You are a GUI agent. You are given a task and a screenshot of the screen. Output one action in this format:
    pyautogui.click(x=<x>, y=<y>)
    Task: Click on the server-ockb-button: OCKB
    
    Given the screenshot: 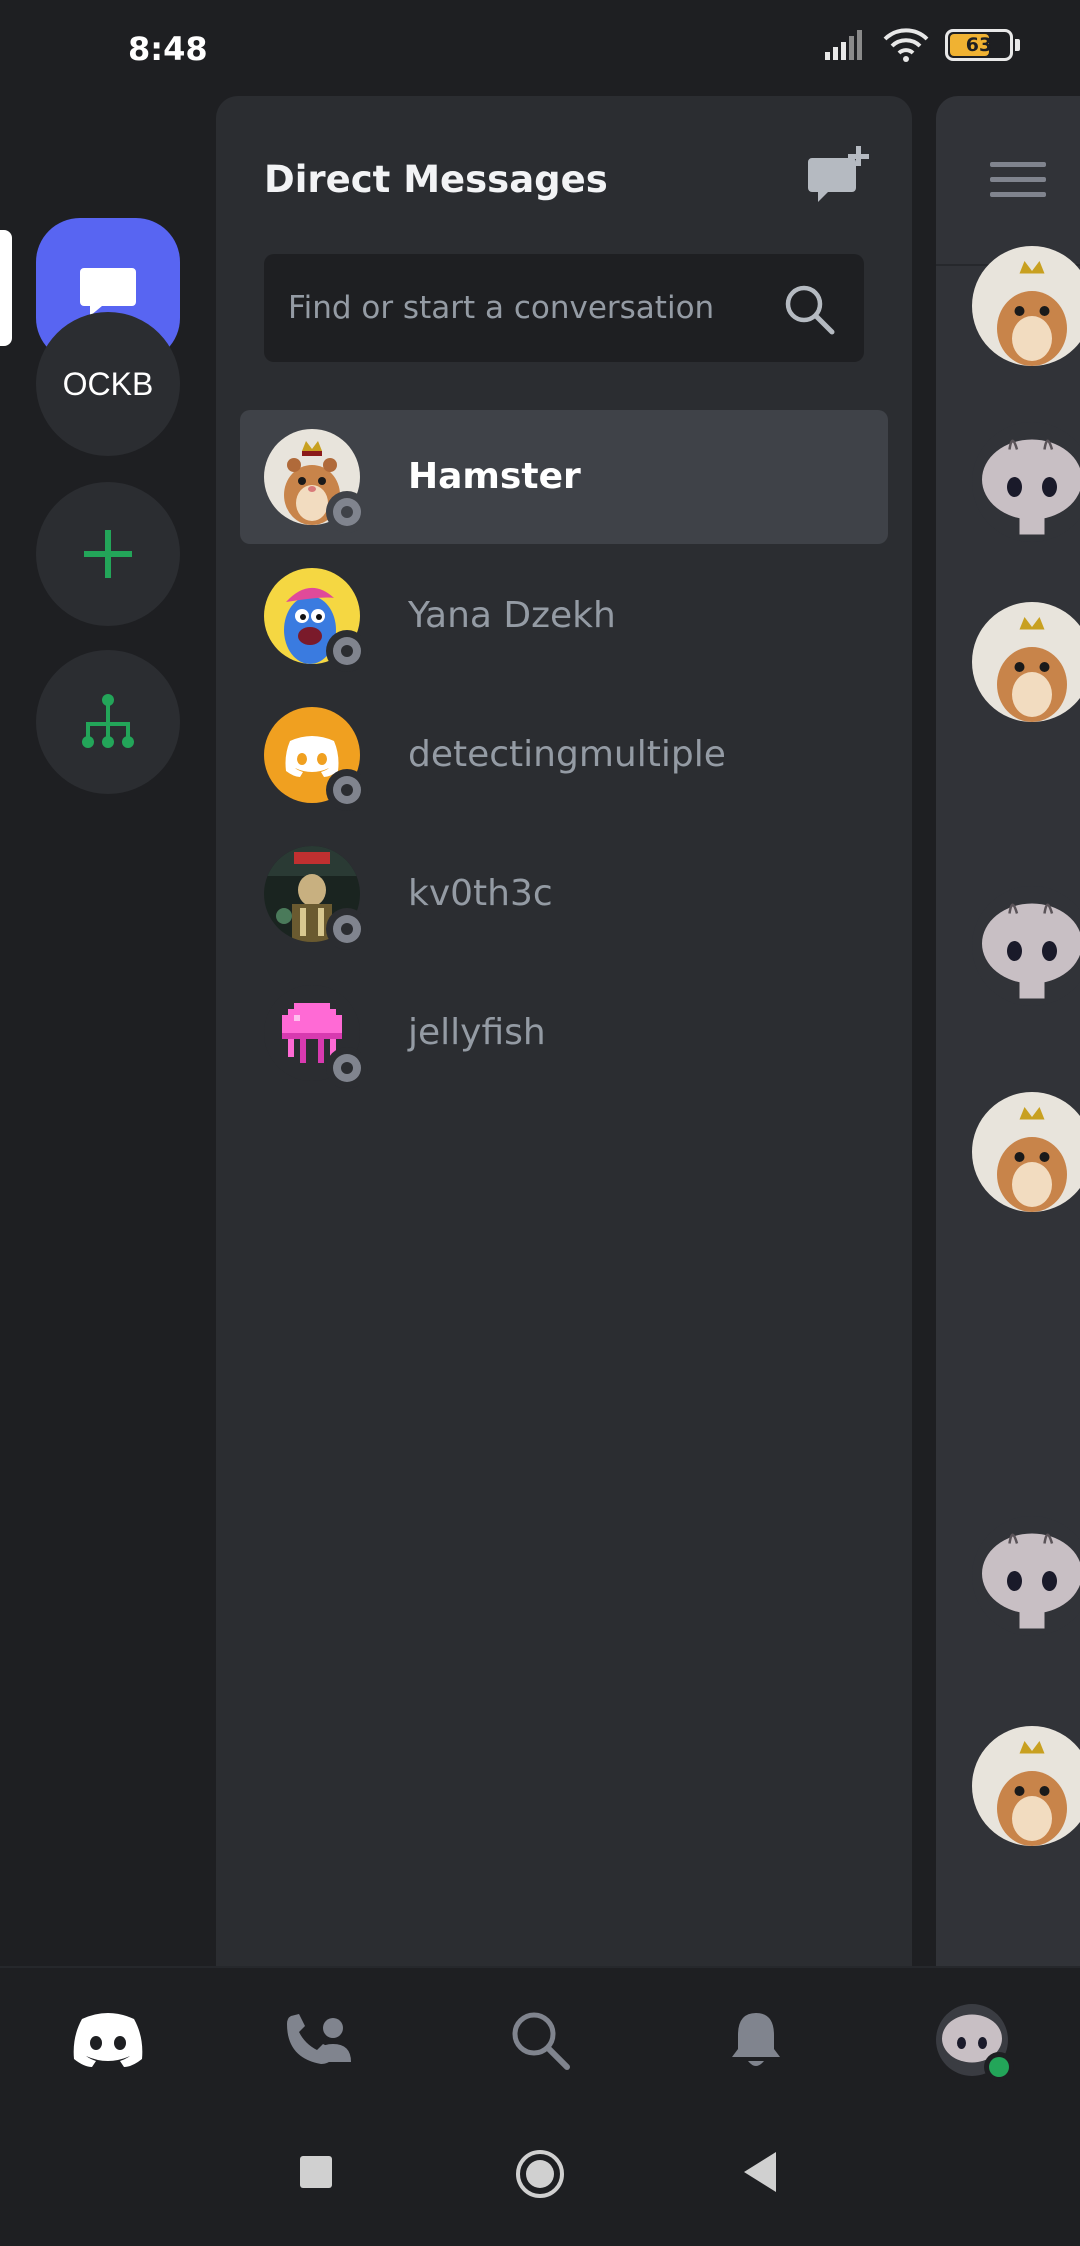 What is the action you would take?
    pyautogui.click(x=108, y=384)
    